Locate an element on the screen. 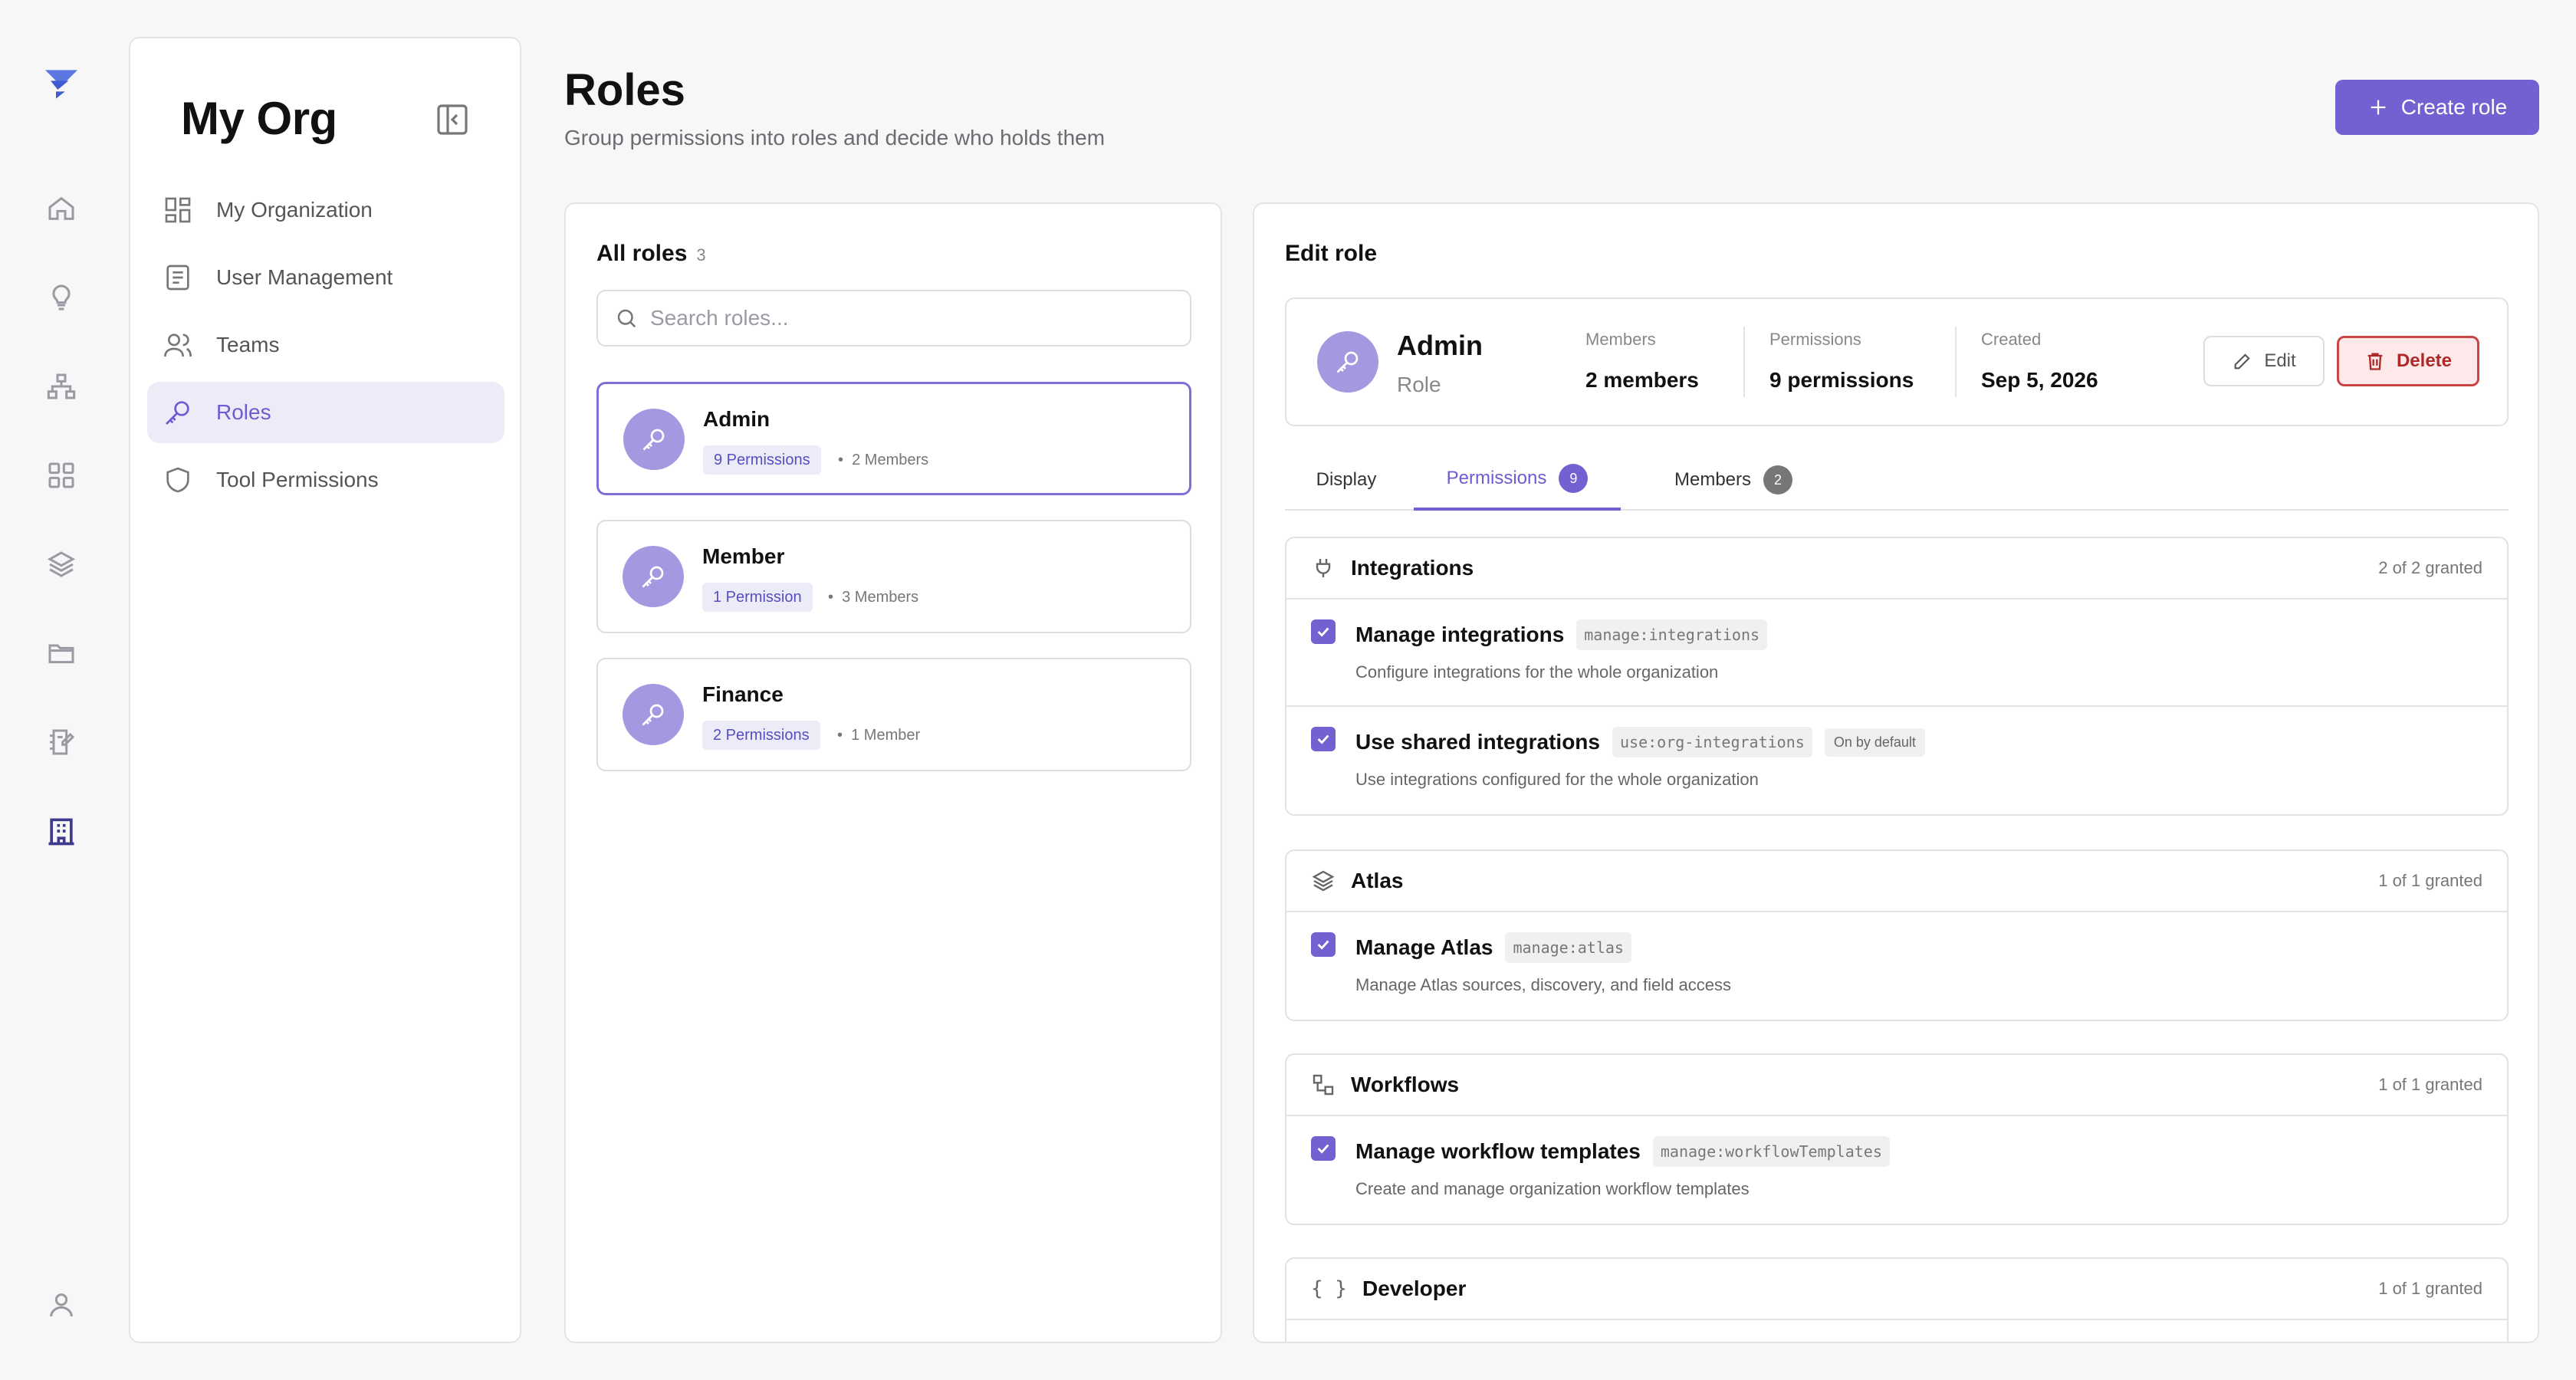  divider is located at coordinates (1744, 362).